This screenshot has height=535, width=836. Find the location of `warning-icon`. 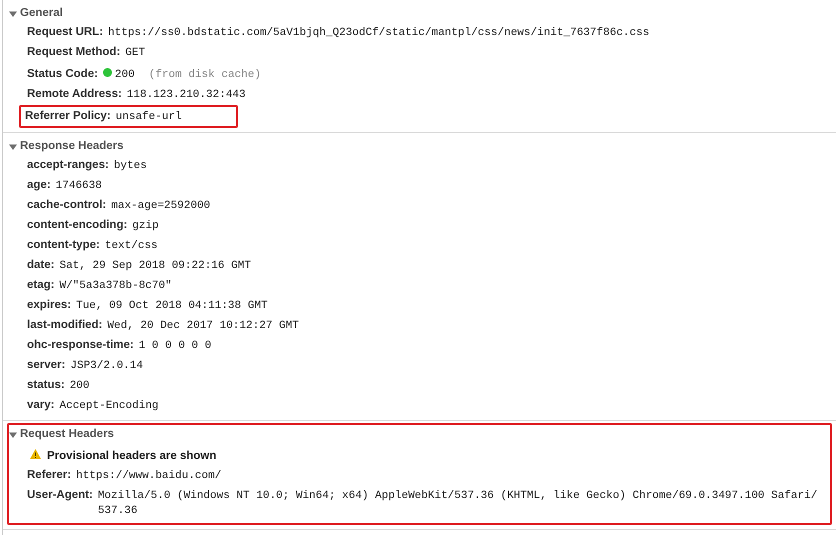

warning-icon is located at coordinates (35, 454).